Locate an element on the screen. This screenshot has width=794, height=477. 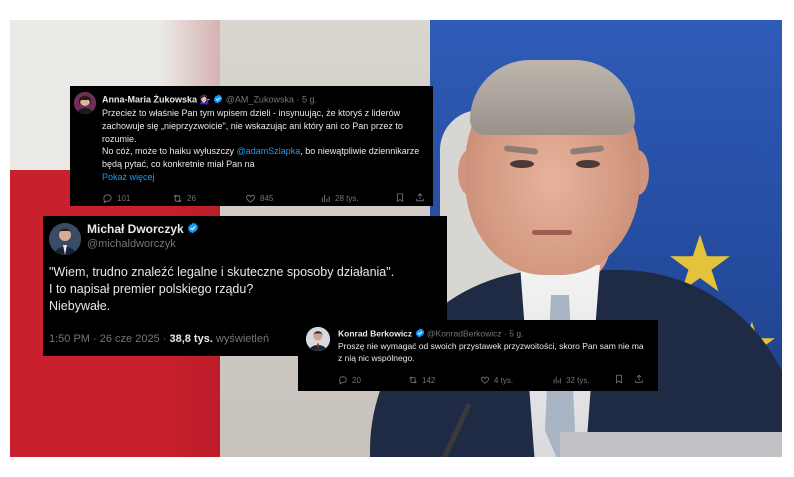
views-button: 32 tys. is located at coordinates (583, 380).